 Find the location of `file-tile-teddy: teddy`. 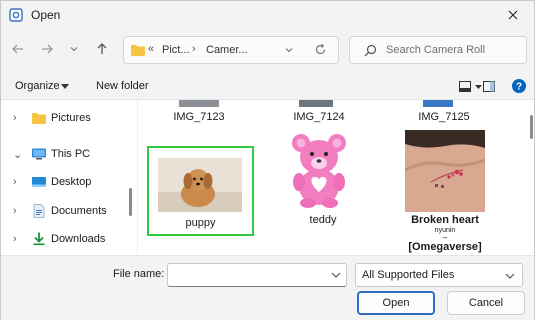

file-tile-teddy: teddy is located at coordinates (323, 180).